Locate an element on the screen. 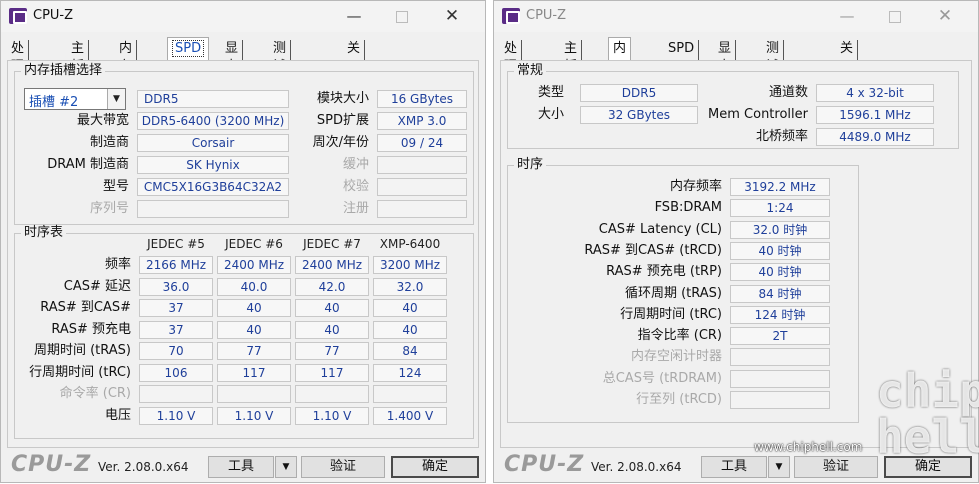 The image size is (979, 484). serial-number-value is located at coordinates (213, 209).